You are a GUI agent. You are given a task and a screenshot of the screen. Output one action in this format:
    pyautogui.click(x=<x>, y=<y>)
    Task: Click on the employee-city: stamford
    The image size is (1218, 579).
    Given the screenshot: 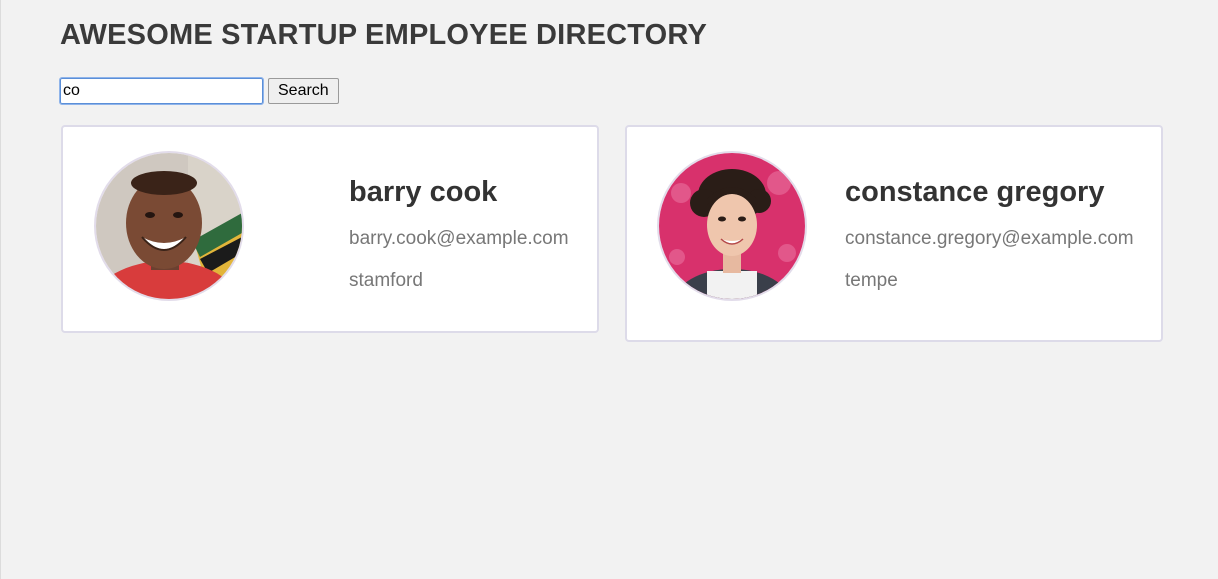 What is the action you would take?
    pyautogui.click(x=386, y=280)
    